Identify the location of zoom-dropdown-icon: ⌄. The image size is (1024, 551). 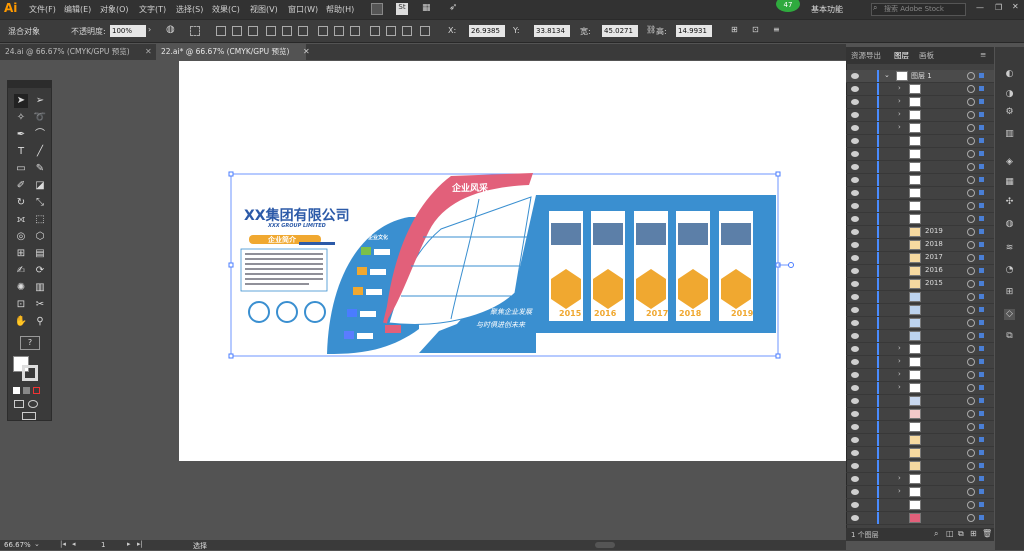
(37, 544).